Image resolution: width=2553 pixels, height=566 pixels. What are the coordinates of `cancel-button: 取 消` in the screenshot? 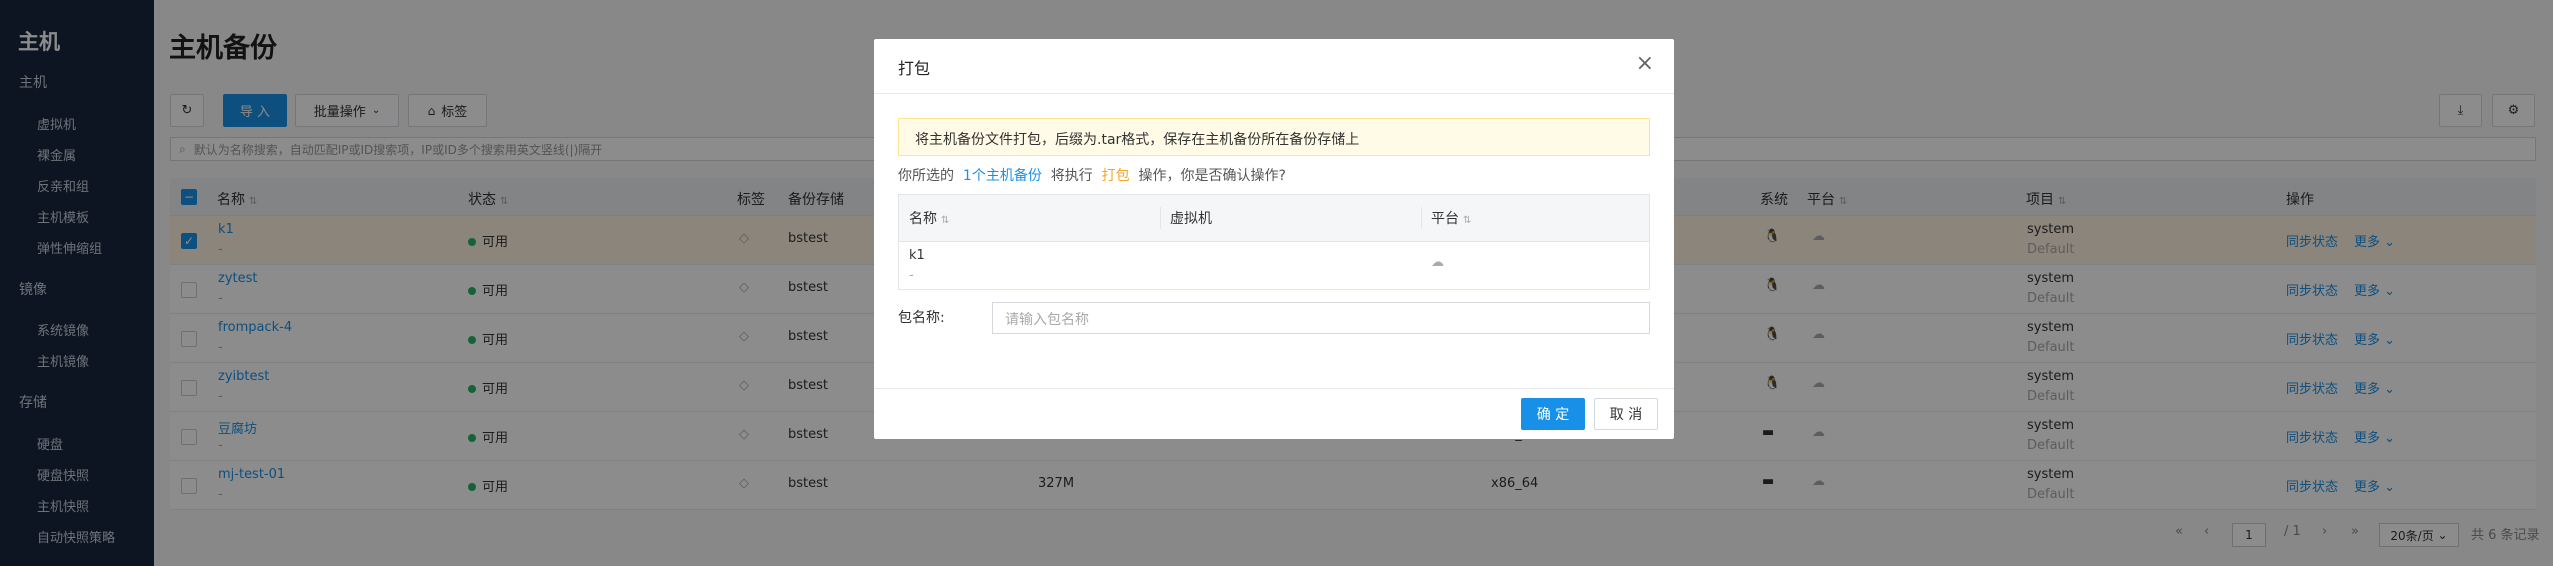 It's located at (1626, 414).